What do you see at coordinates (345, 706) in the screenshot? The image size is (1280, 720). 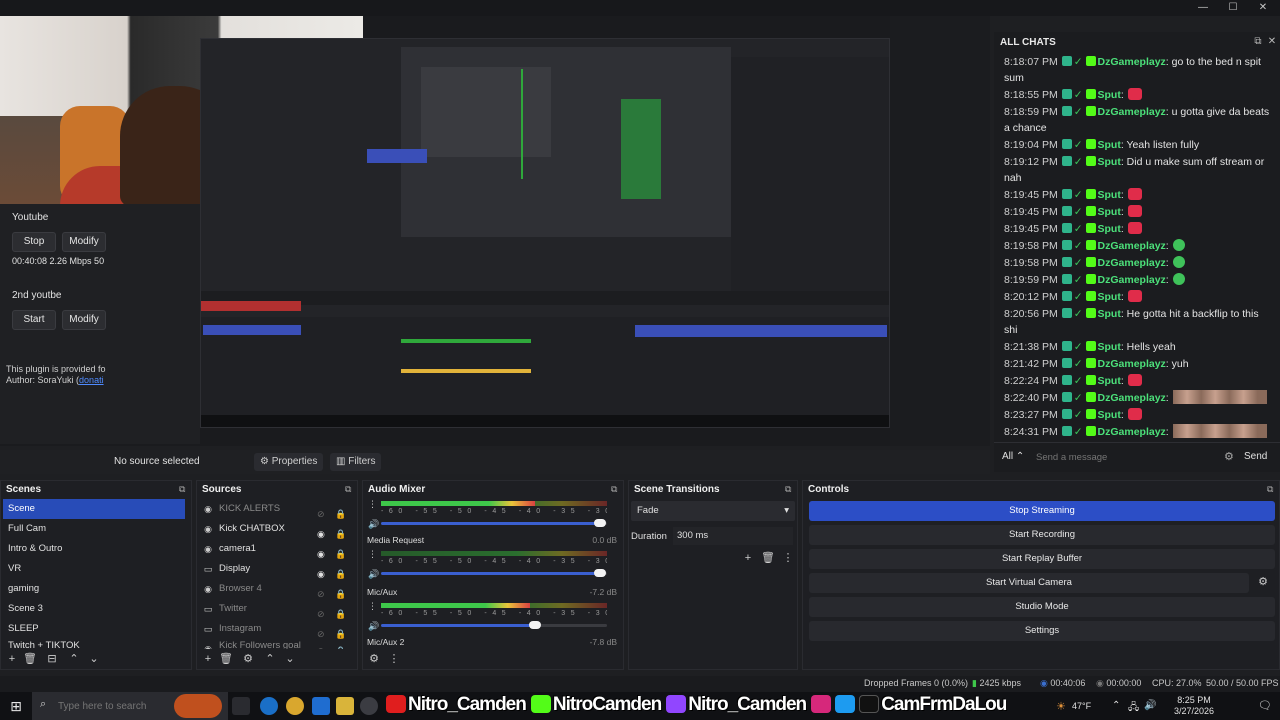 I see `file-explorer-icon` at bounding box center [345, 706].